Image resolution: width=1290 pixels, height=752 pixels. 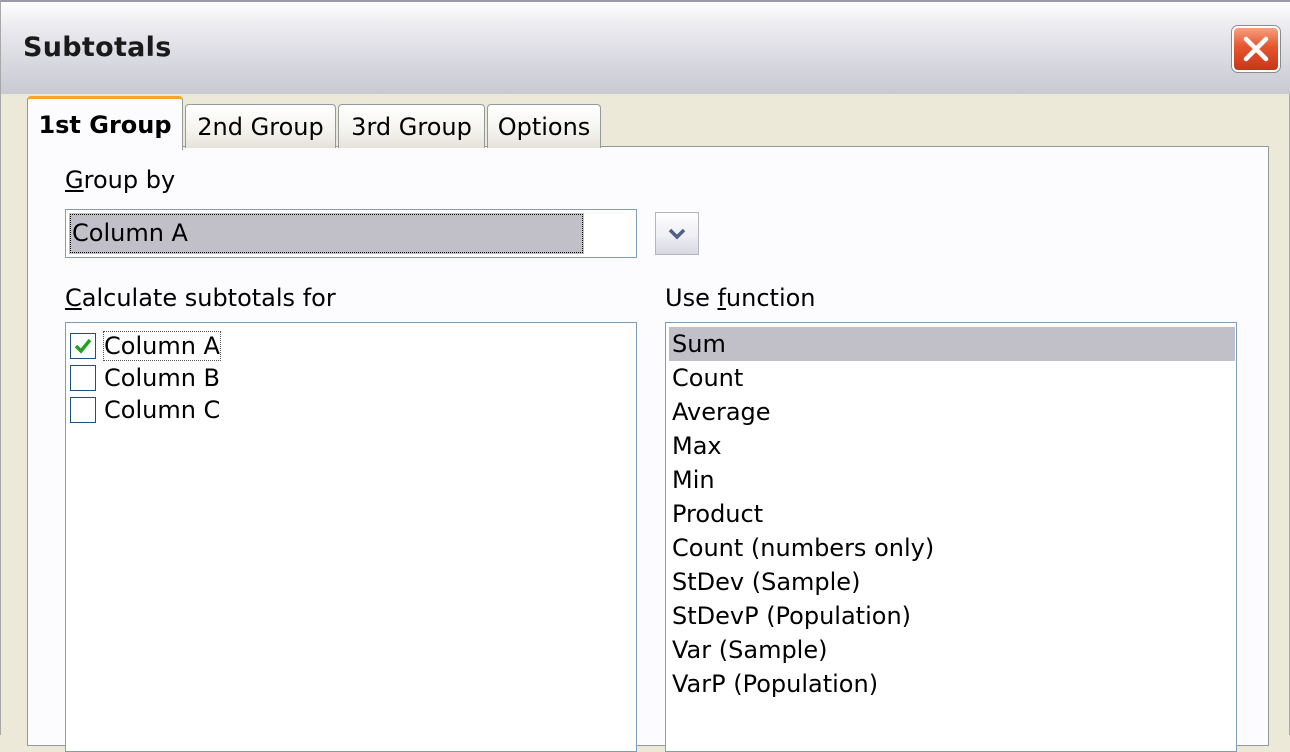 I want to click on group-by-value: Column A, so click(x=326, y=233).